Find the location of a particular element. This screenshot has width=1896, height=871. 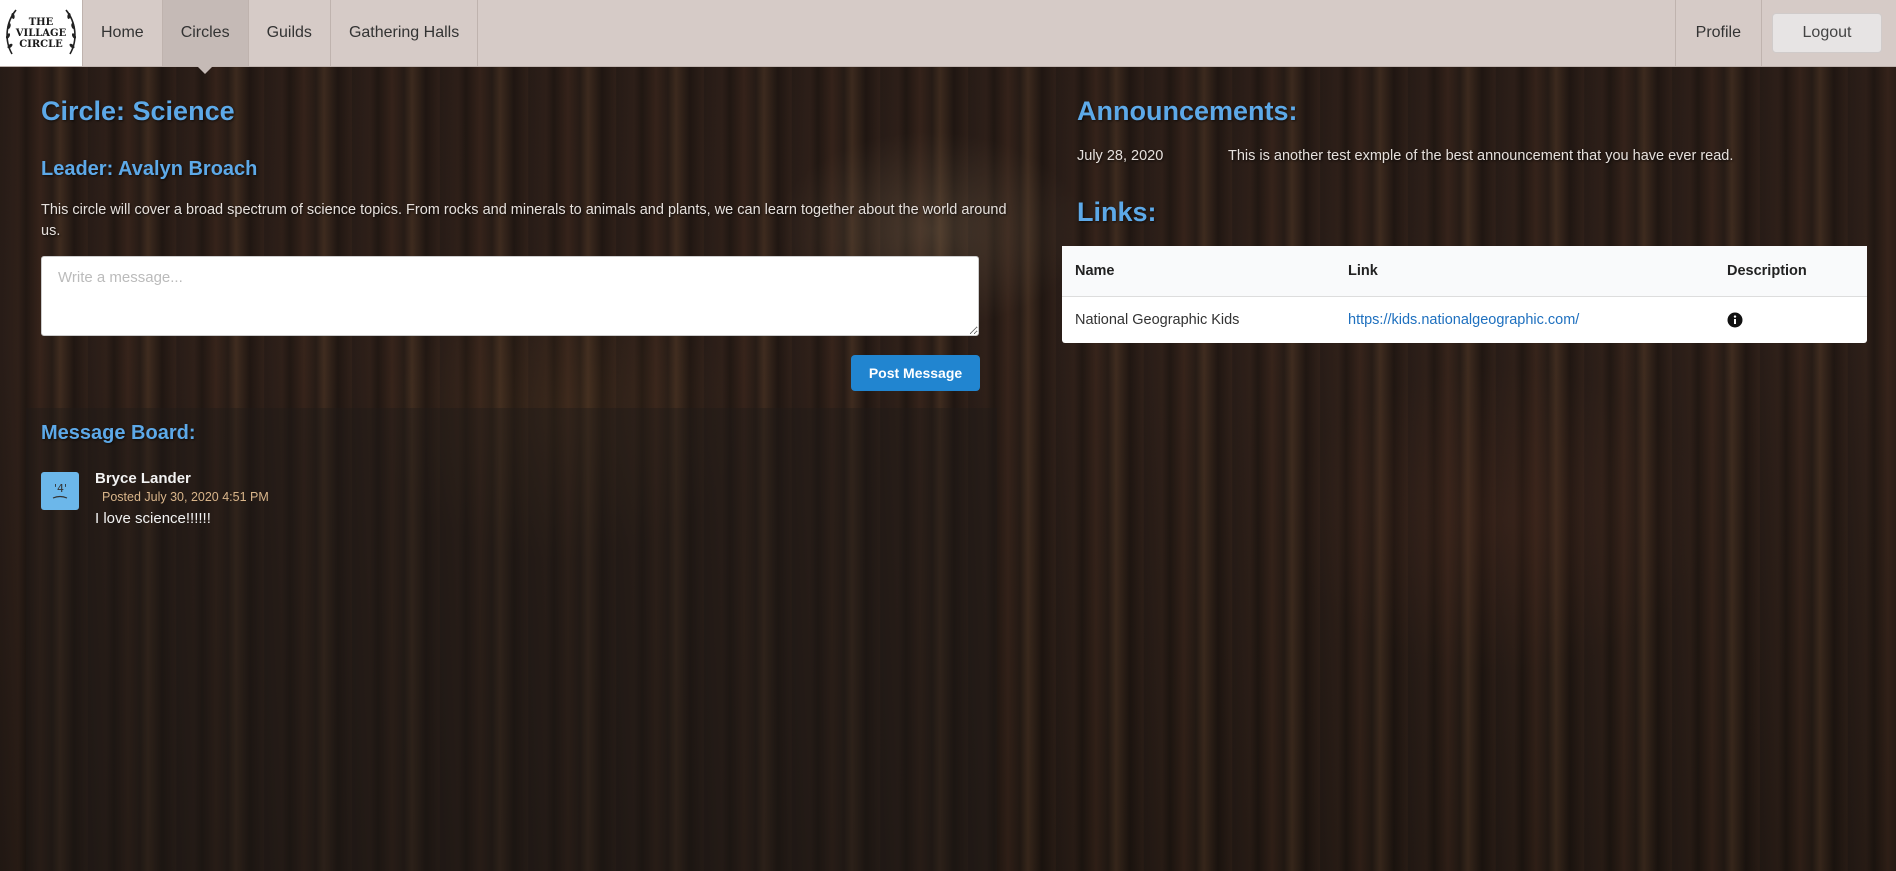

table-header-row: Name Link Description is located at coordinates (1464, 271).